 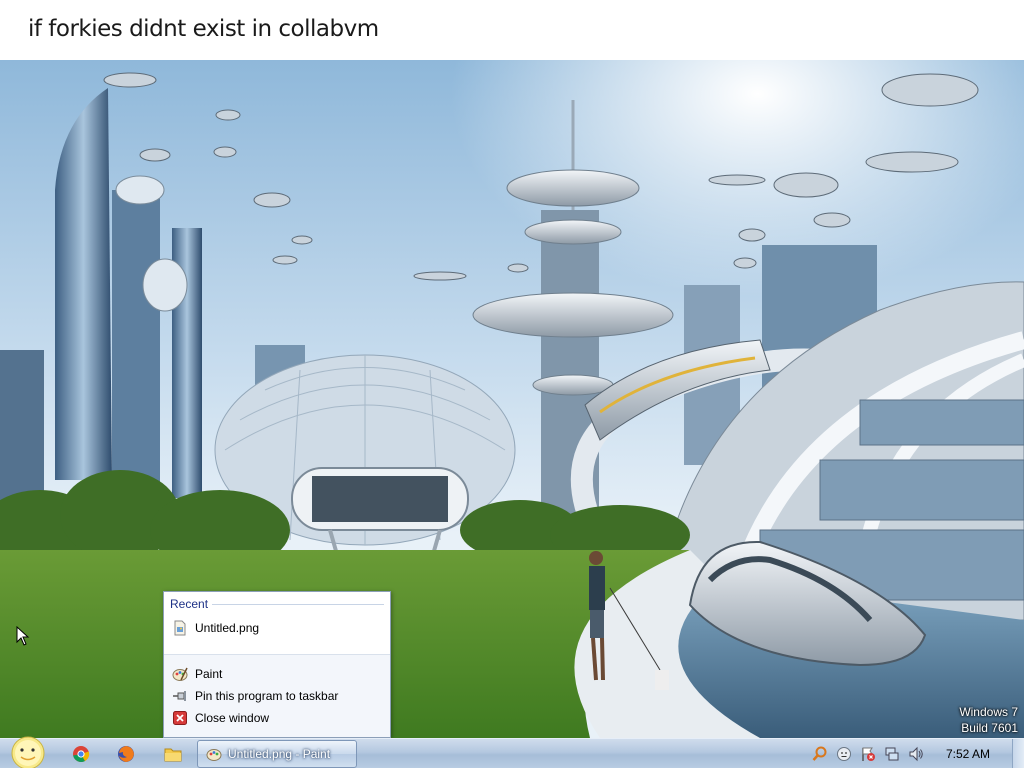 What do you see at coordinates (512, 30) in the screenshot?
I see `caption-bar: if forkies didnt exist in collabvm` at bounding box center [512, 30].